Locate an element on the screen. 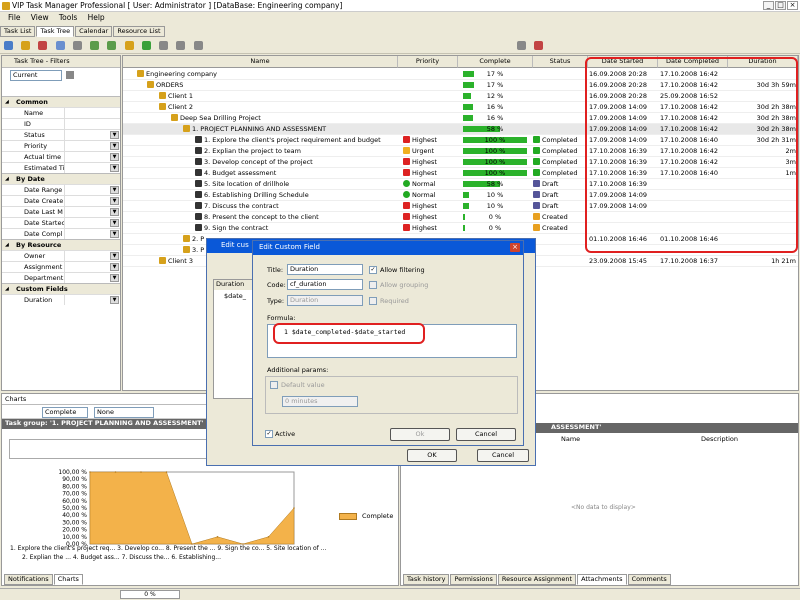 The height and width of the screenshot is (600, 800). filter-row: Date Last M ▼ is located at coordinates (61, 211).